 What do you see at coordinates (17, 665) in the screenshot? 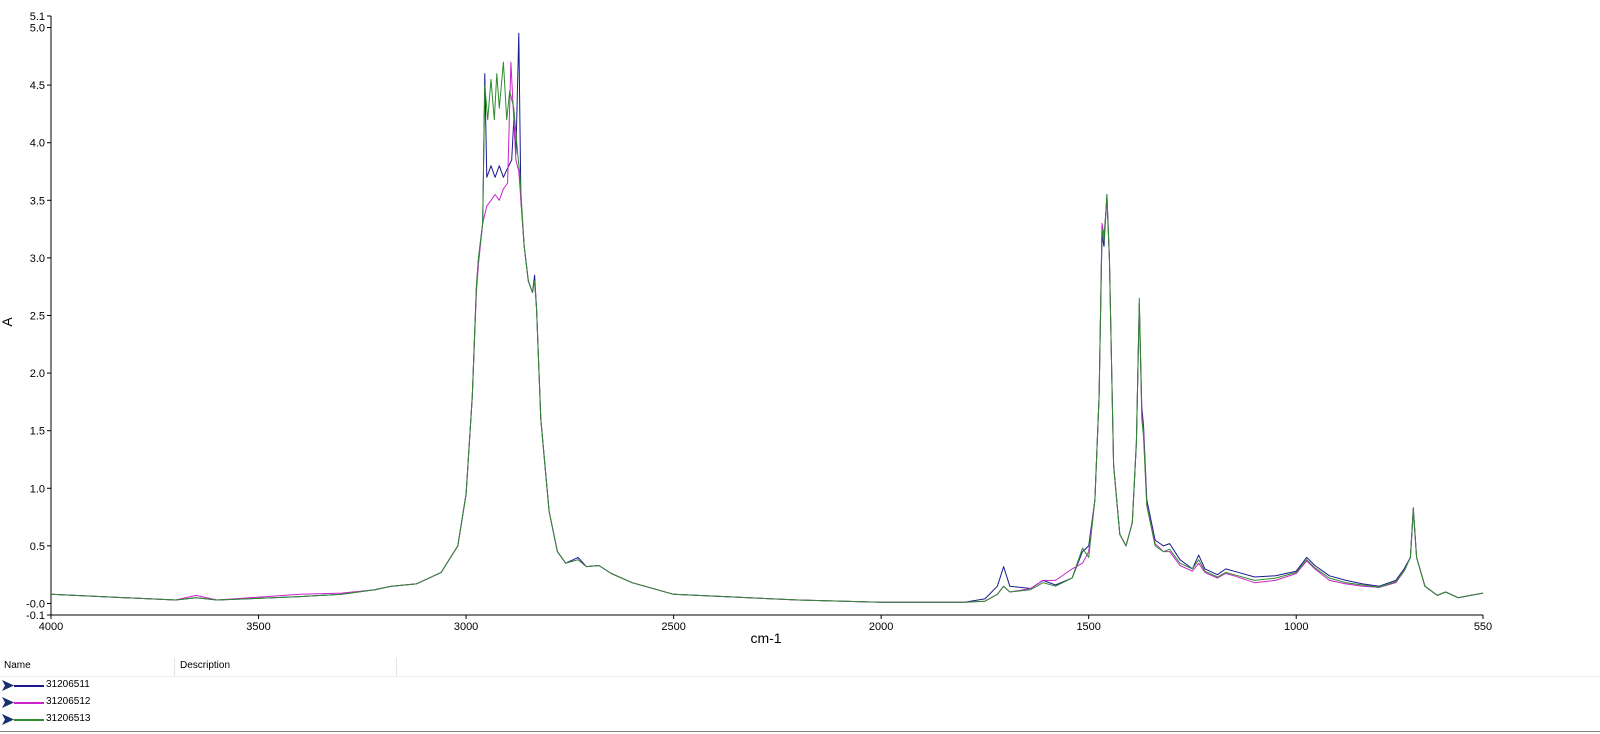
I see `column-header-name: Name` at bounding box center [17, 665].